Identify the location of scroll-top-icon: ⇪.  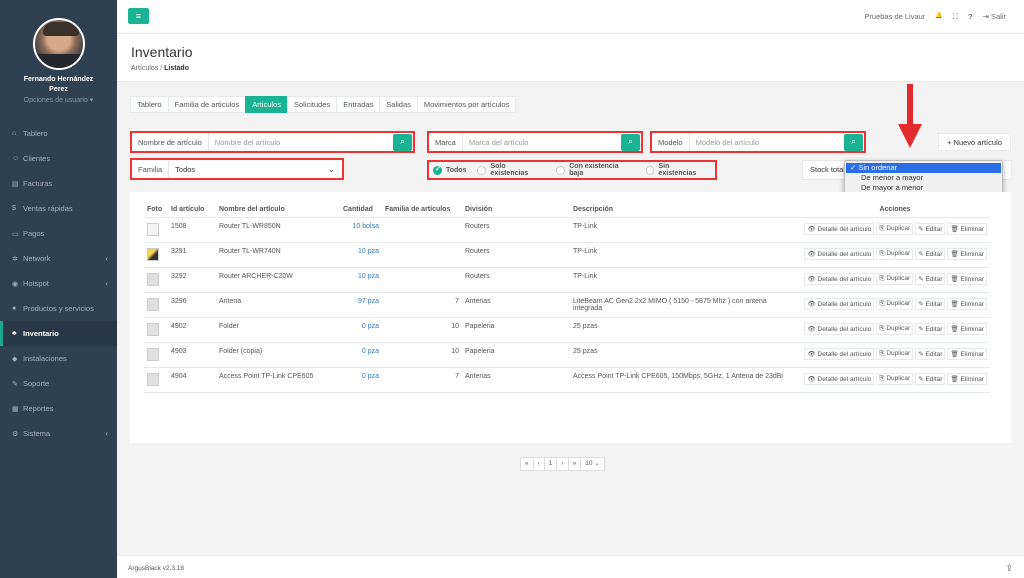
(1009, 568).